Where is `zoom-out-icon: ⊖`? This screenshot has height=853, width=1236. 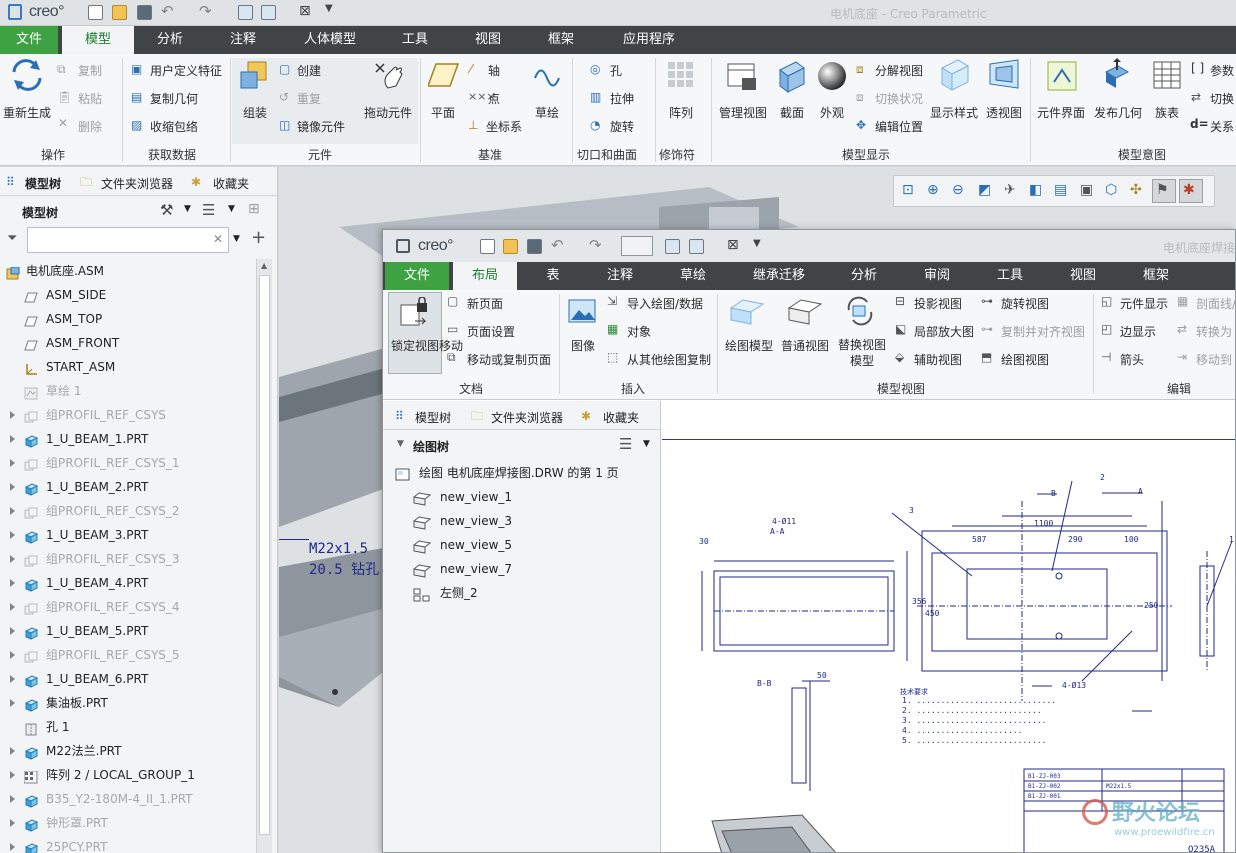 zoom-out-icon: ⊖ is located at coordinates (958, 190).